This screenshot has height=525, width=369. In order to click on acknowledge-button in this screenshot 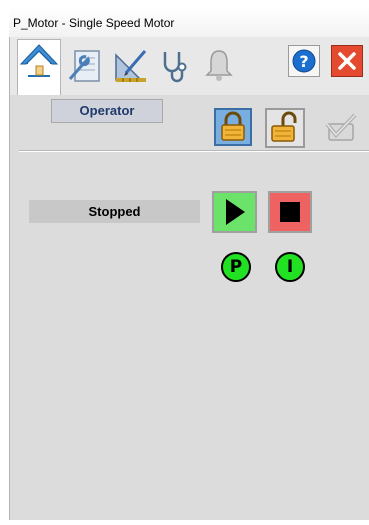, I will do `click(340, 129)`.